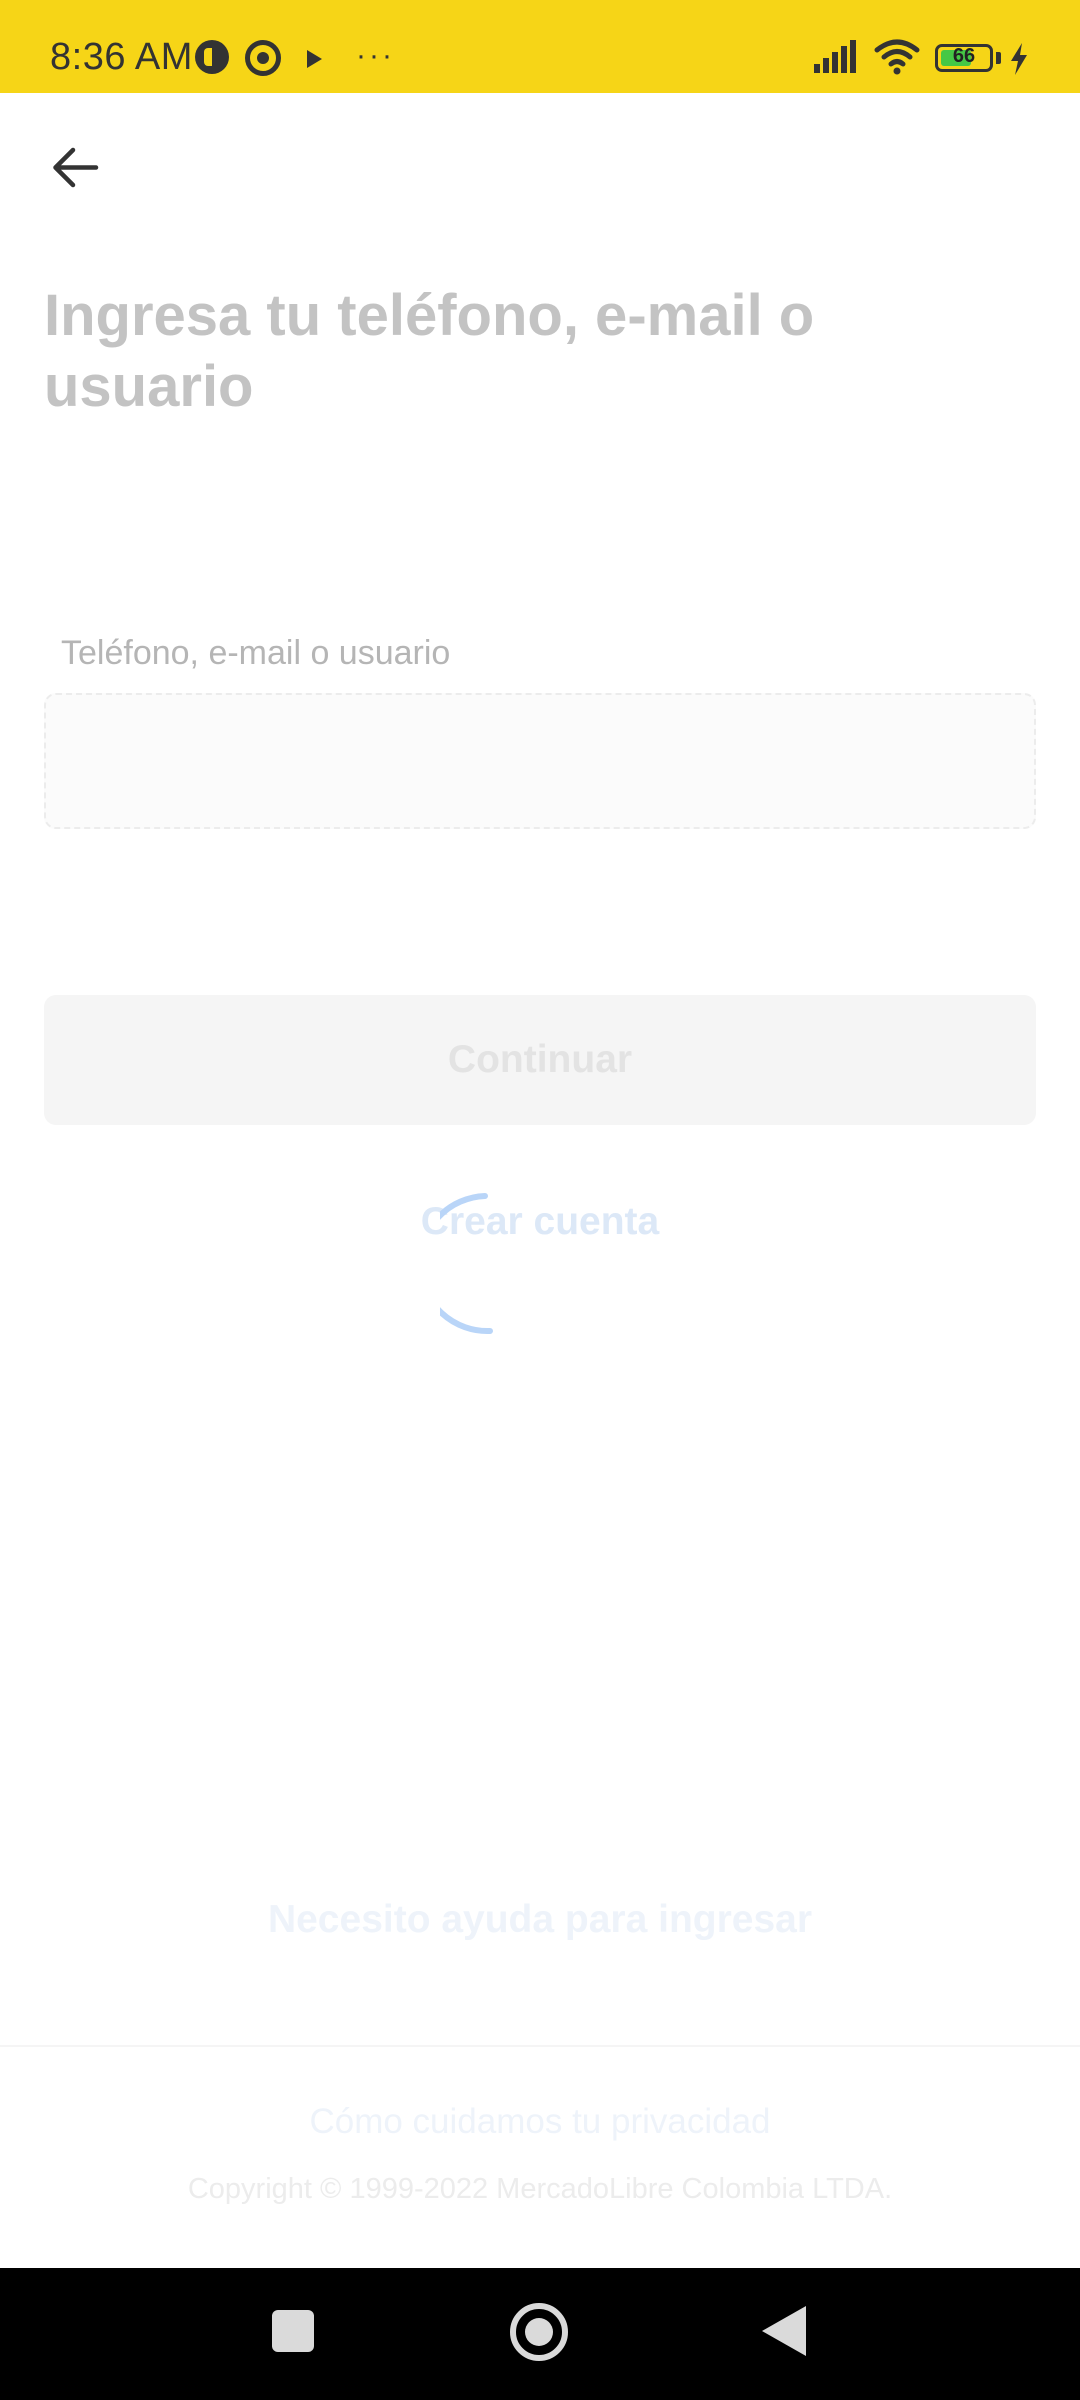  I want to click on phone-email-user-input, so click(540, 761).